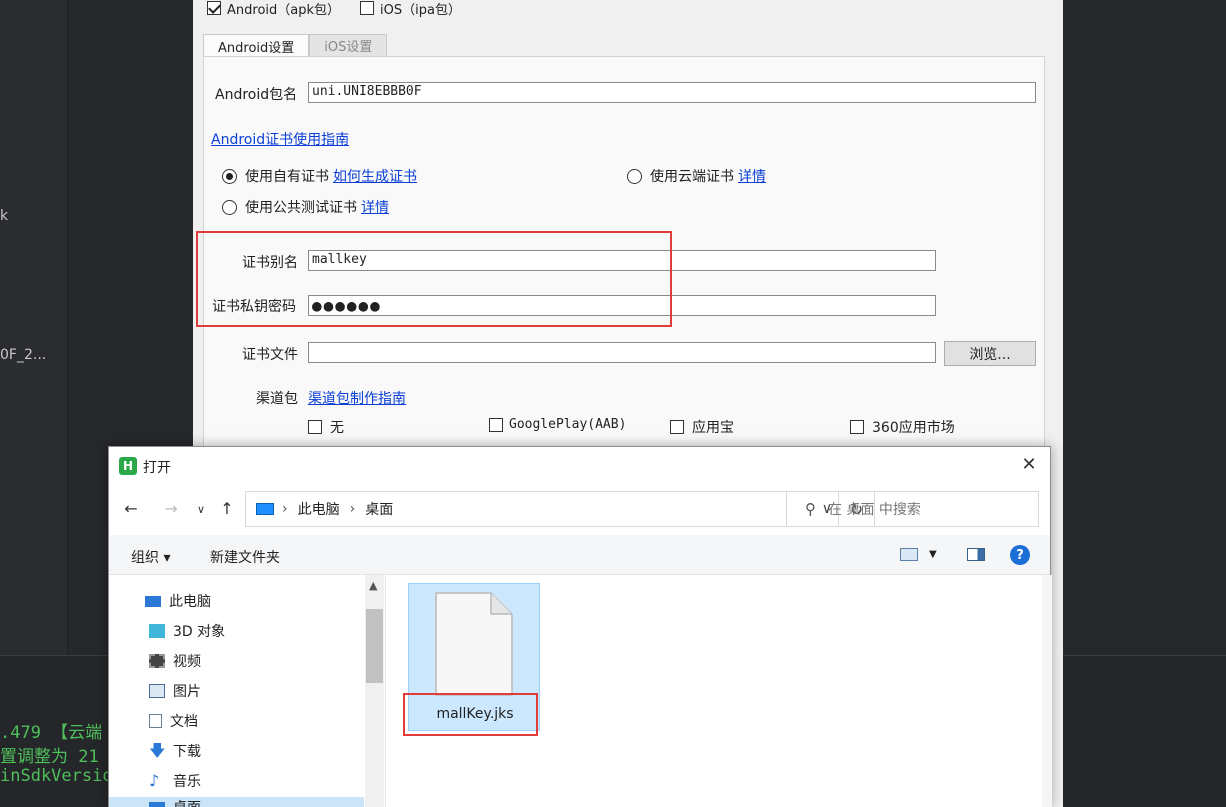 The image size is (1226, 807). I want to click on dialog-title: 打开, so click(157, 468).